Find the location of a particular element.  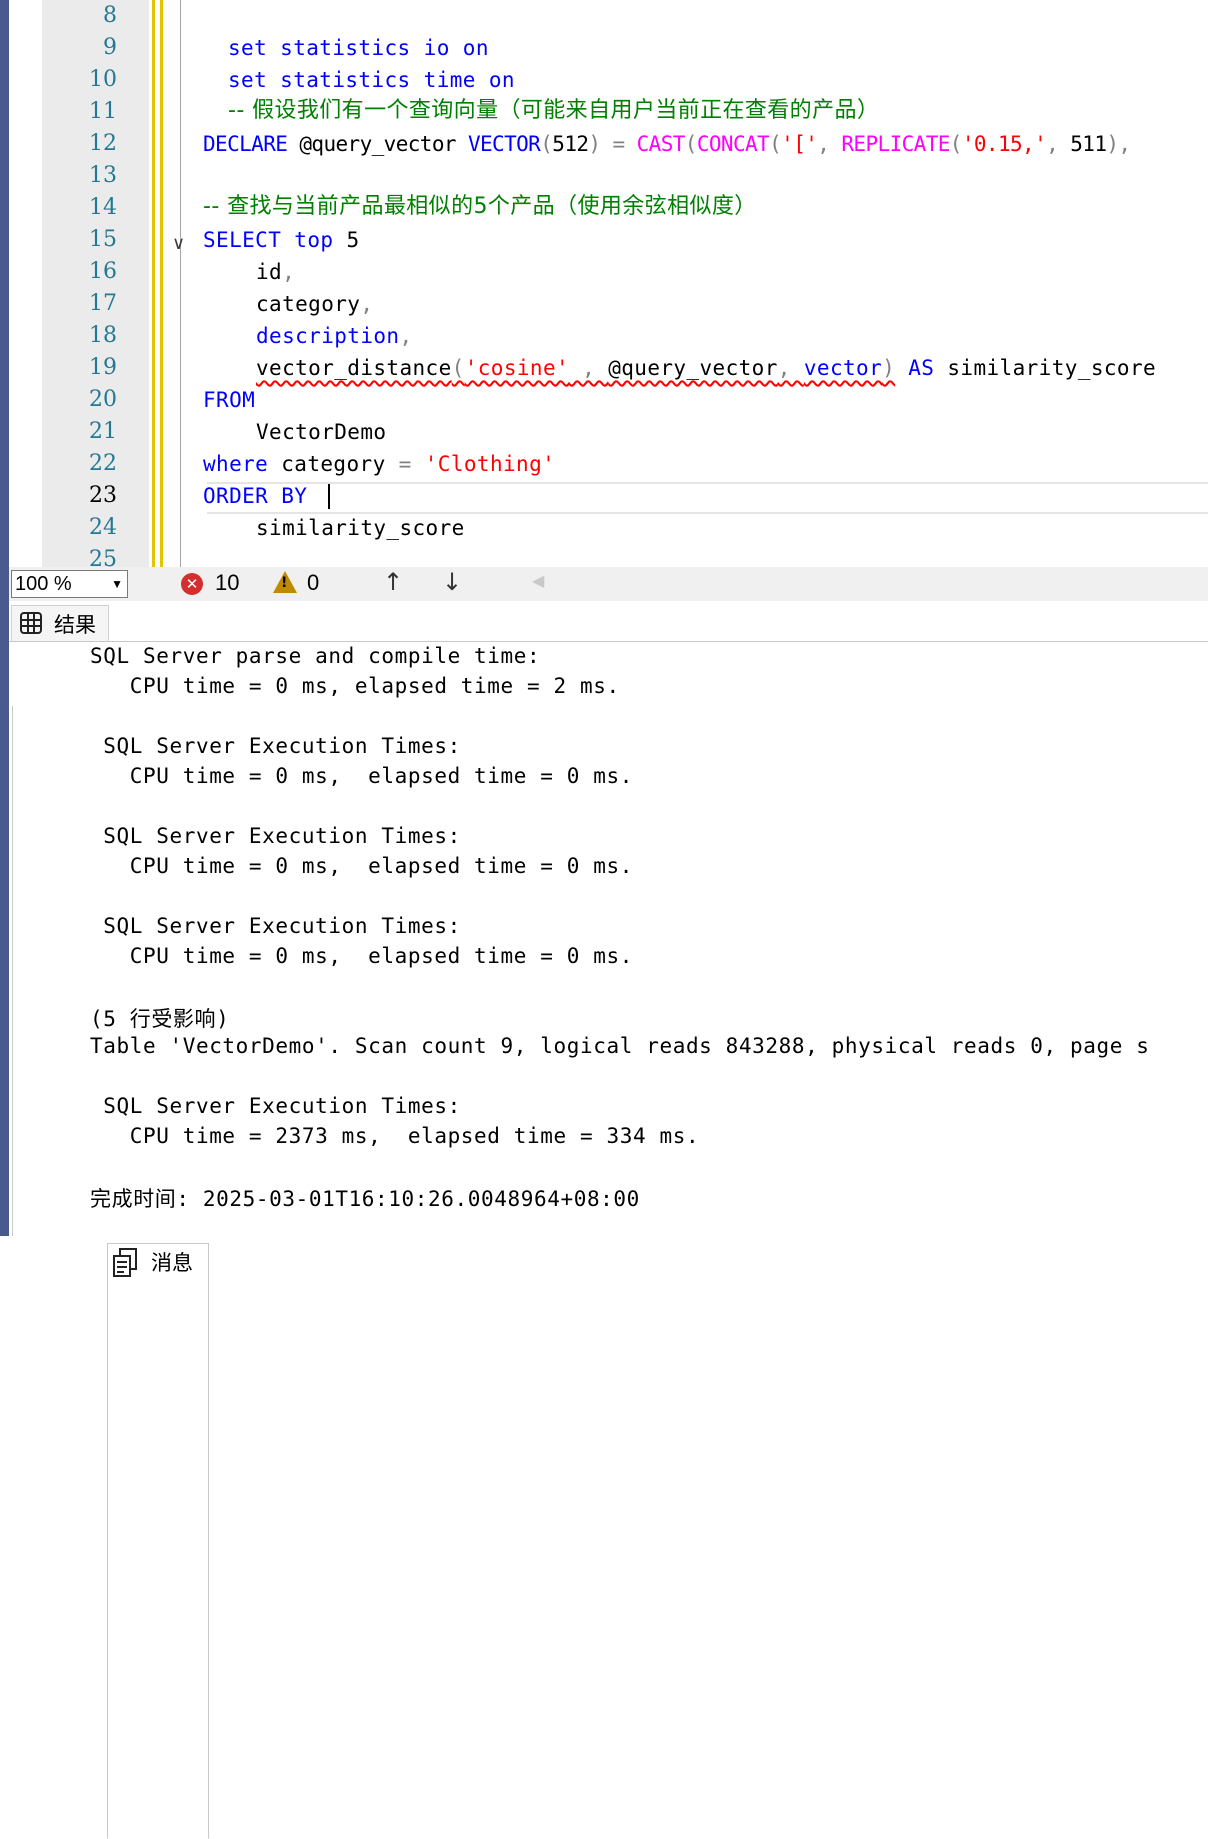

code-line-20: FROM is located at coordinates (229, 400).